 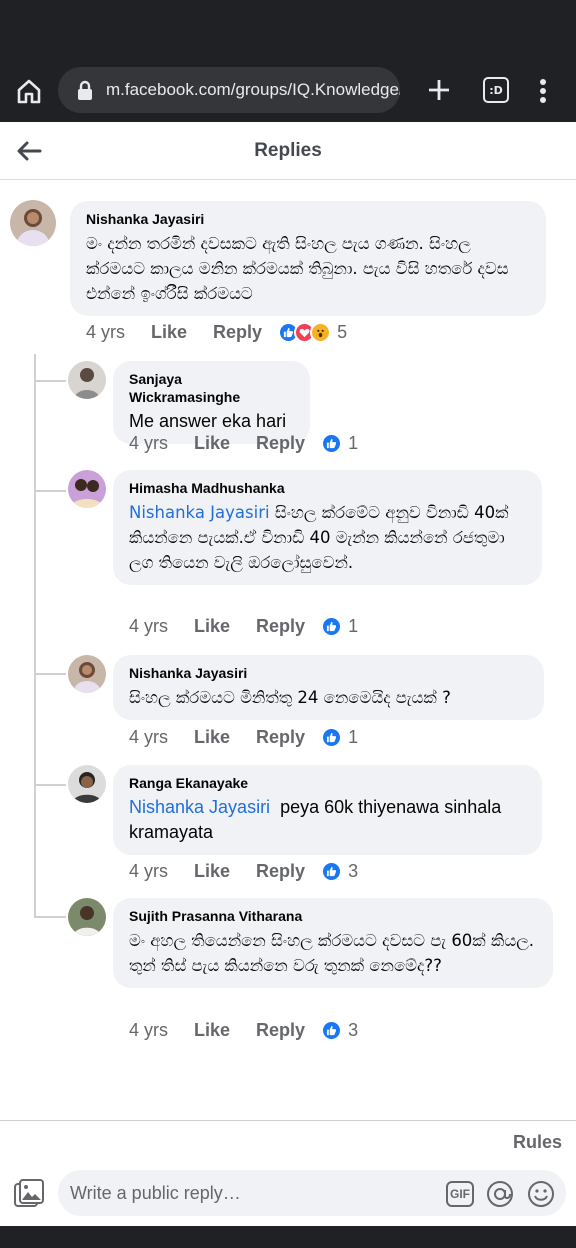 I want to click on tab-switcher-button: :D, so click(x=496, y=90).